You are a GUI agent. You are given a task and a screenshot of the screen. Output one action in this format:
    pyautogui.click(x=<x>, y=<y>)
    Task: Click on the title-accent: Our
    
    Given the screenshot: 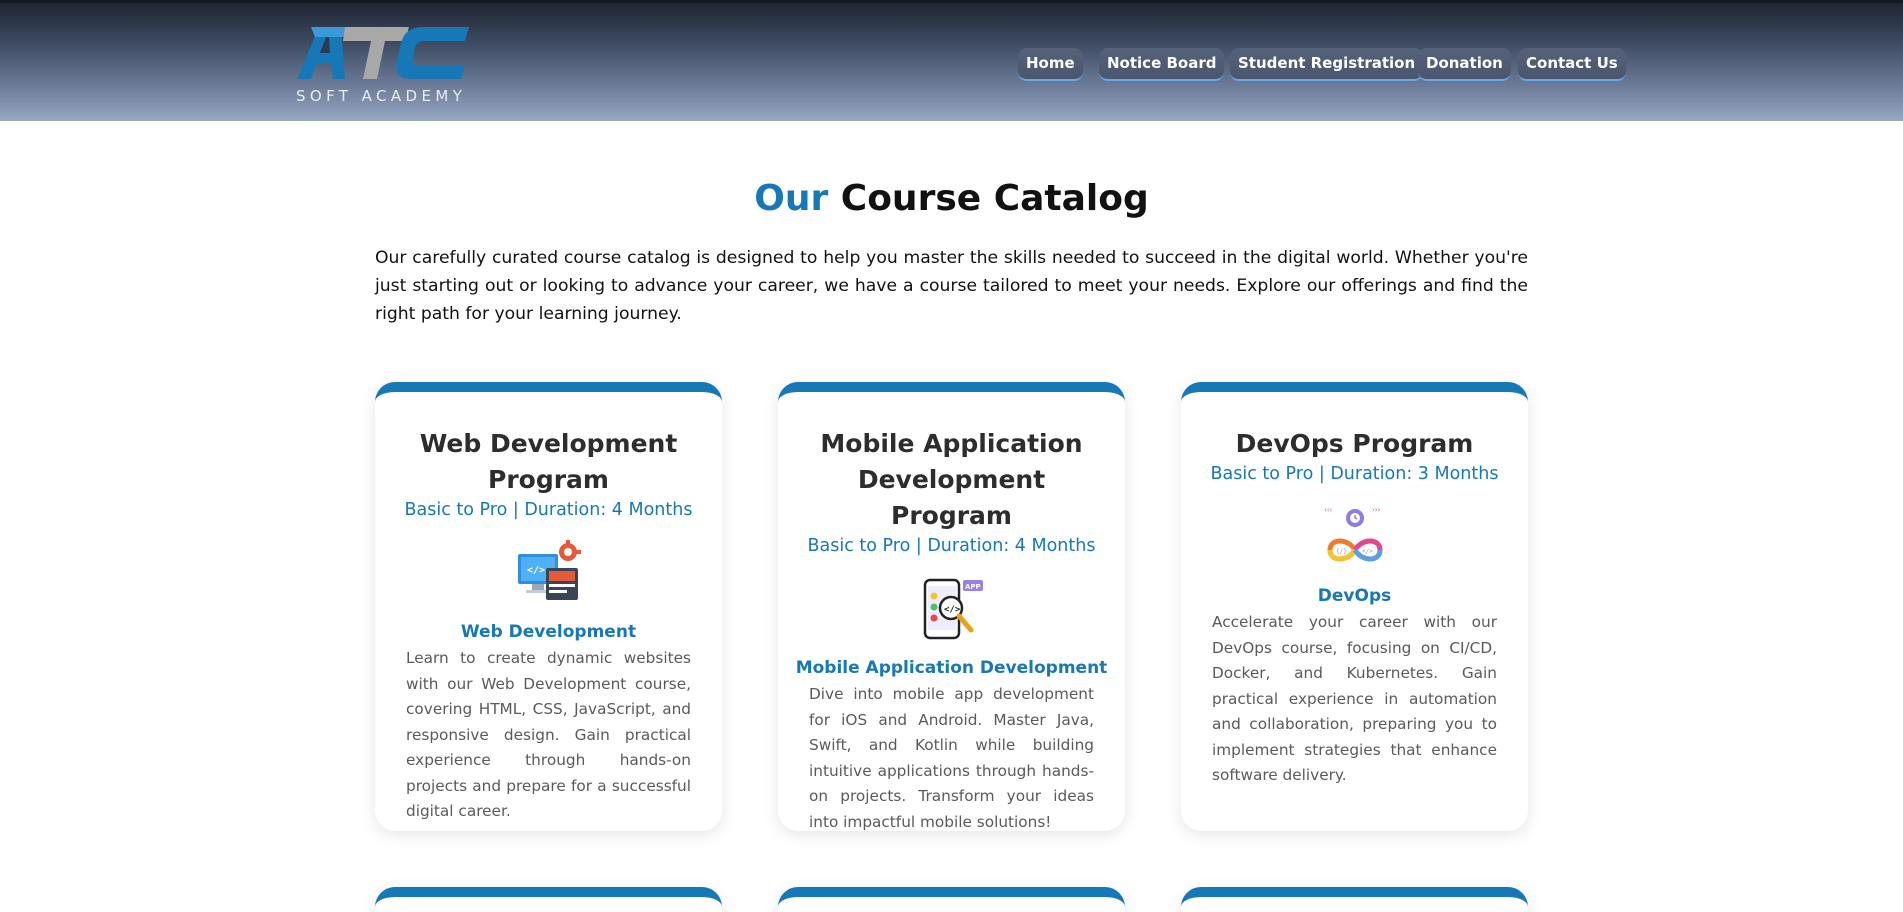 What is the action you would take?
    pyautogui.click(x=791, y=198)
    